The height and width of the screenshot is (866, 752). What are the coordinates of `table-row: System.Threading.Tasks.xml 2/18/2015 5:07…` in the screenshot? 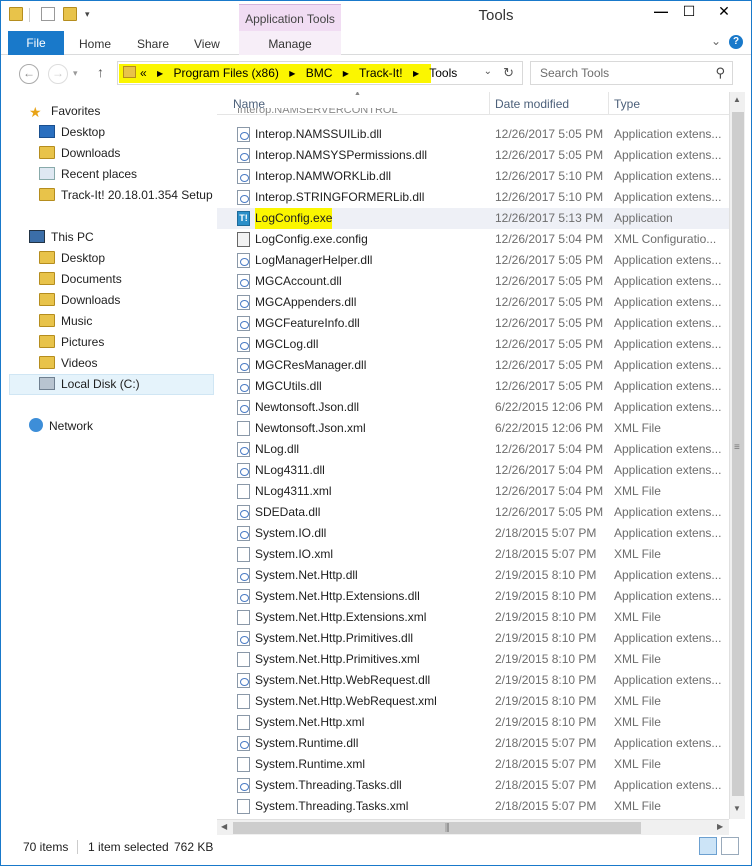 It's located at (473, 806).